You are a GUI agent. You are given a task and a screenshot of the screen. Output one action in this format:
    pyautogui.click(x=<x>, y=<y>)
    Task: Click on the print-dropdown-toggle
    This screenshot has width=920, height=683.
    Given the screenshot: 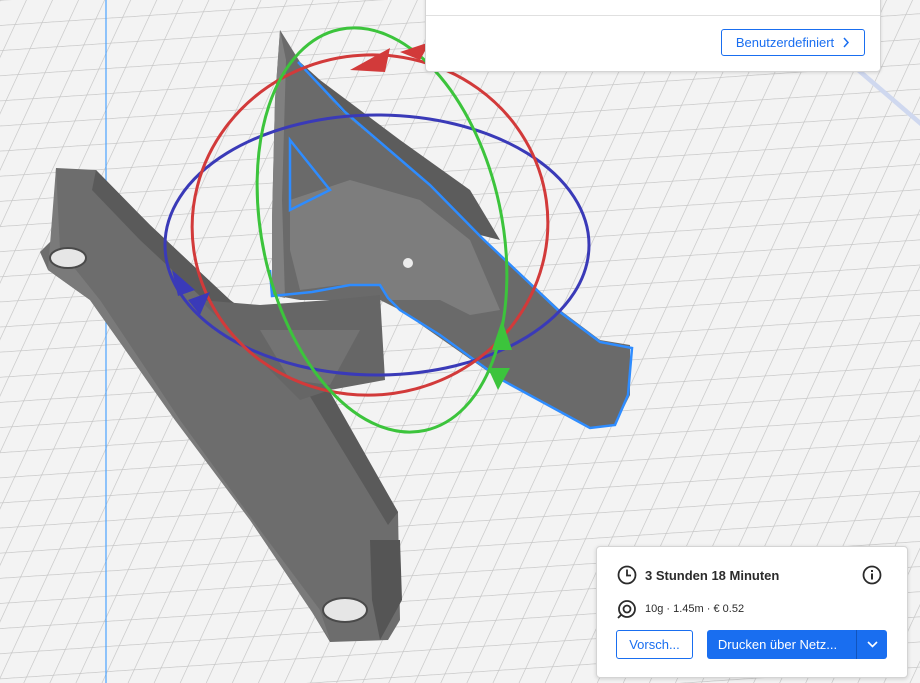 What is the action you would take?
    pyautogui.click(x=872, y=644)
    